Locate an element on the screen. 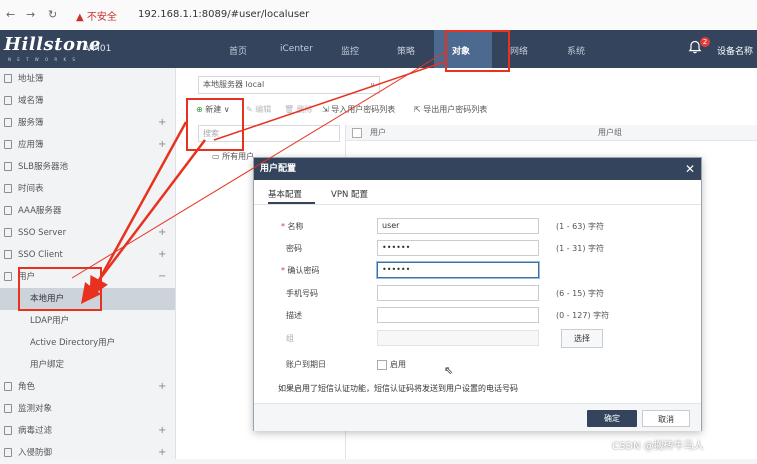 Image resolution: width=757 pixels, height=464 pixels. csdn-watermark: CSDN @搬砖牛马人 is located at coordinates (658, 446).